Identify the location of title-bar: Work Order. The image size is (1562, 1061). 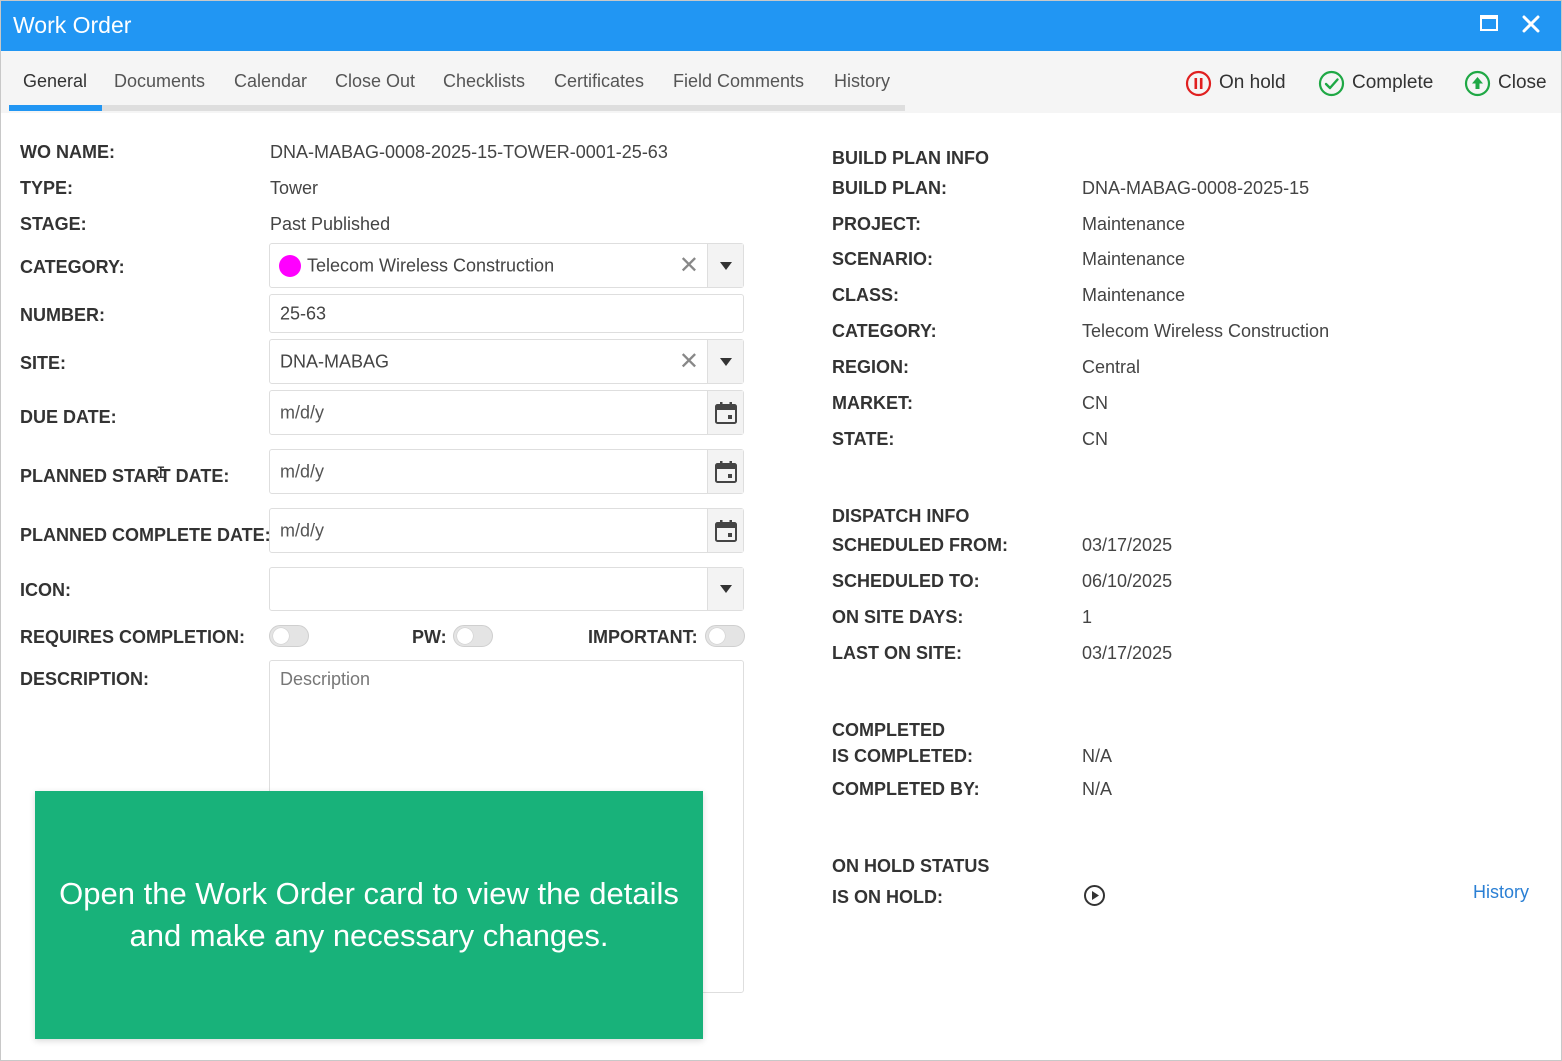
(781, 26).